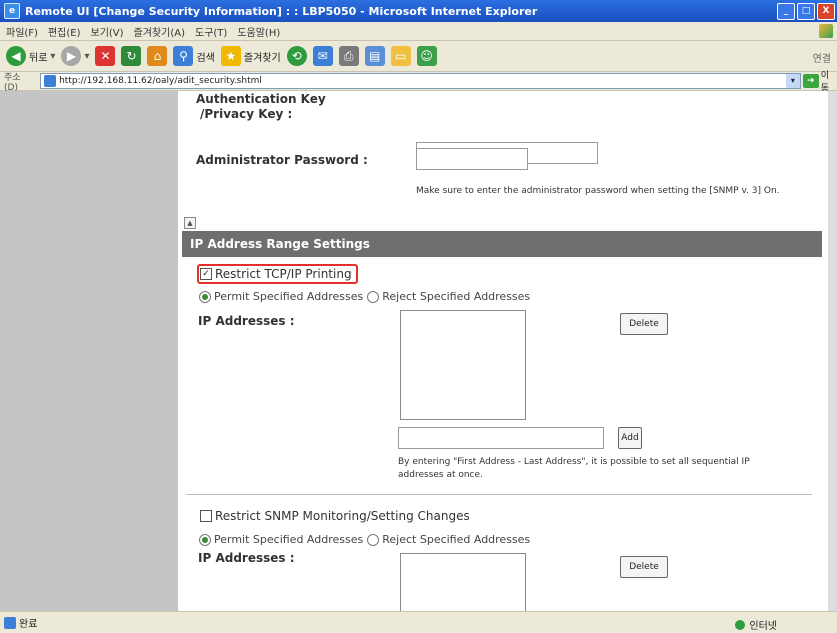 The image size is (837, 633). What do you see at coordinates (418, 622) in the screenshot?
I see `status-bar: 완료 인터넷` at bounding box center [418, 622].